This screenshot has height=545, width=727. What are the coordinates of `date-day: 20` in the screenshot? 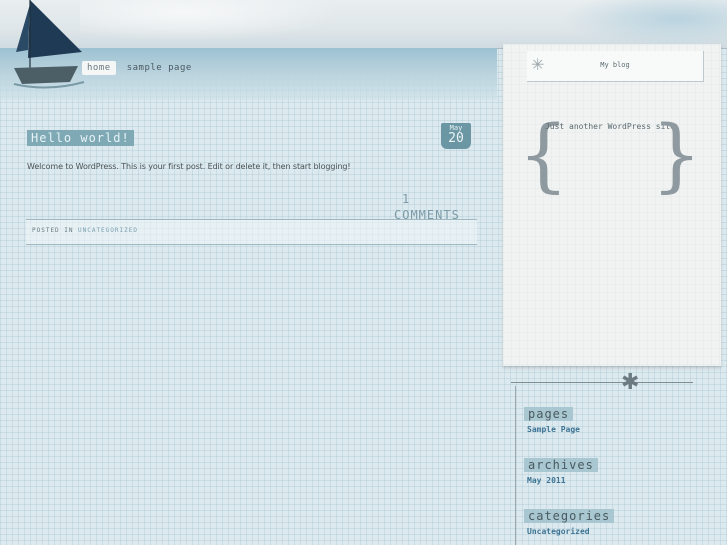 It's located at (456, 138).